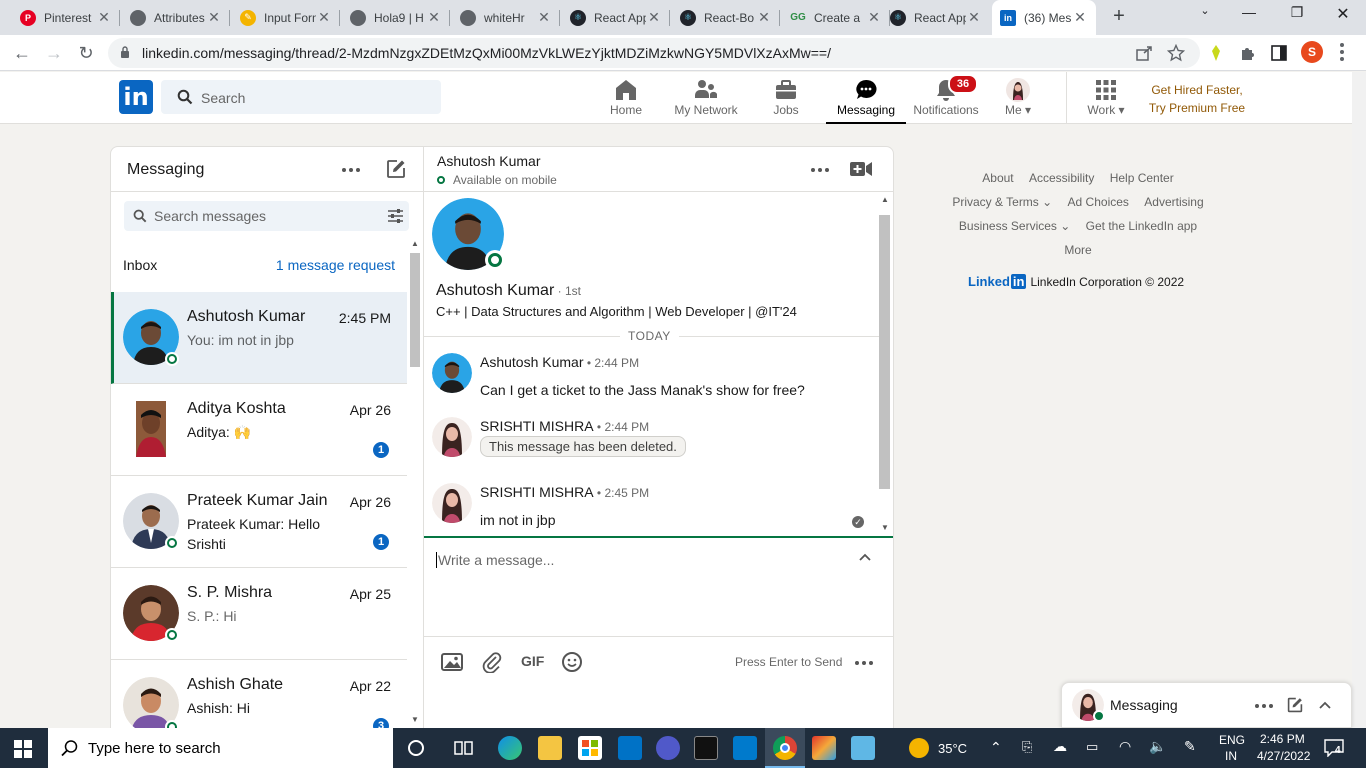 The height and width of the screenshot is (768, 1366). I want to click on footer-link-about: About, so click(997, 178).